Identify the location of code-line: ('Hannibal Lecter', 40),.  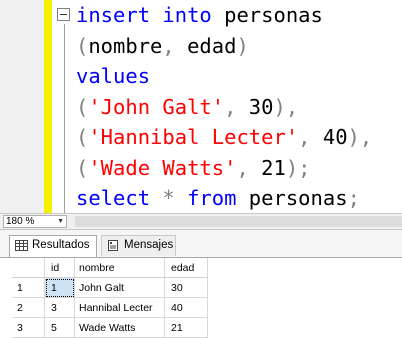
(224, 137).